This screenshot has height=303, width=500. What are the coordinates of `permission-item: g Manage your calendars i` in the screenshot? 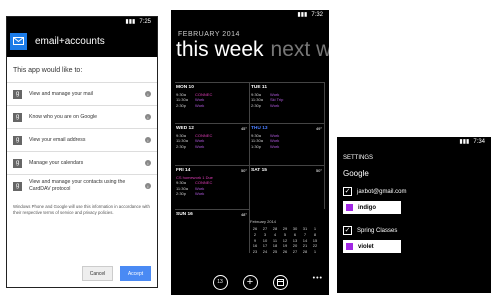 It's located at (82, 162).